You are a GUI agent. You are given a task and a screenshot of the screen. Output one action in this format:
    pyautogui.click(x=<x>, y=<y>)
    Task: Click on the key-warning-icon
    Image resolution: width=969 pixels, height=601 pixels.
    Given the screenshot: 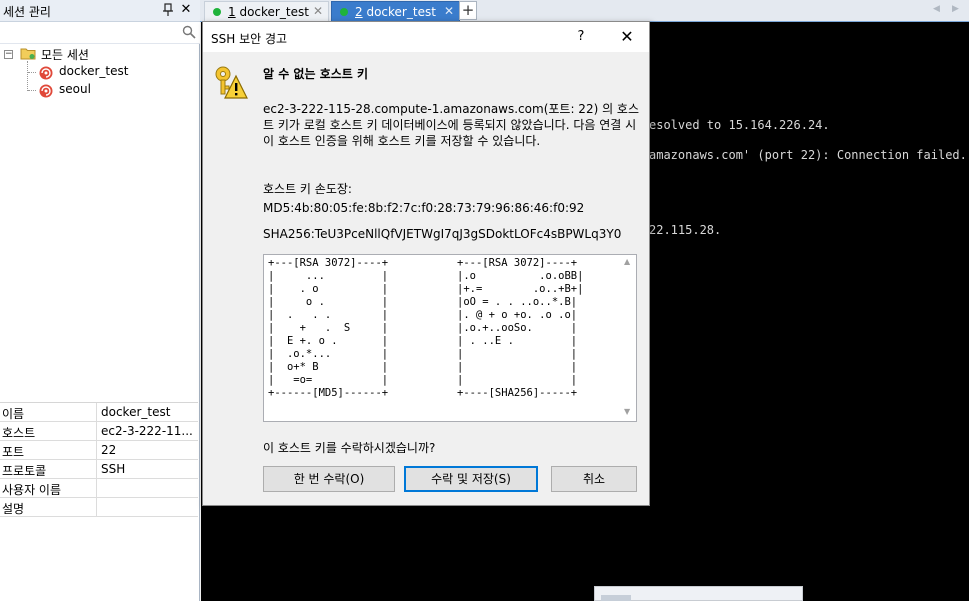 What is the action you would take?
    pyautogui.click(x=230, y=82)
    